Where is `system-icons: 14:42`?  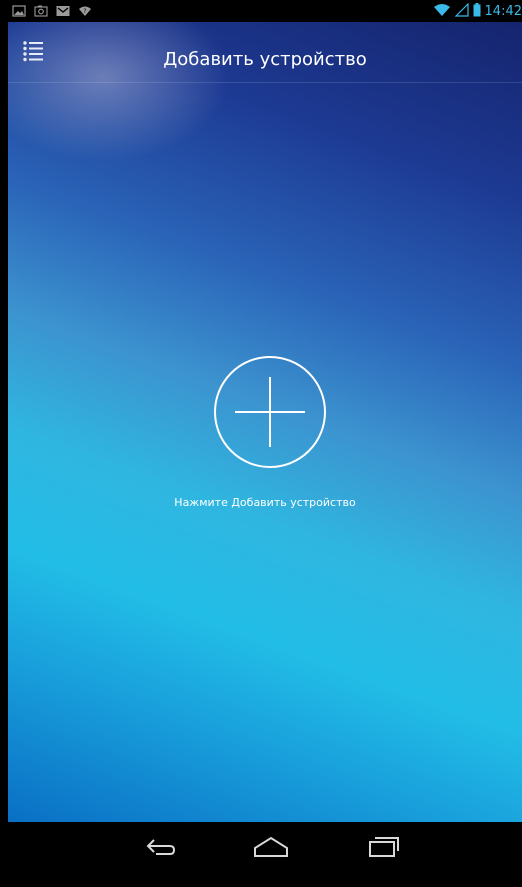 system-icons: 14:42 is located at coordinates (477, 11).